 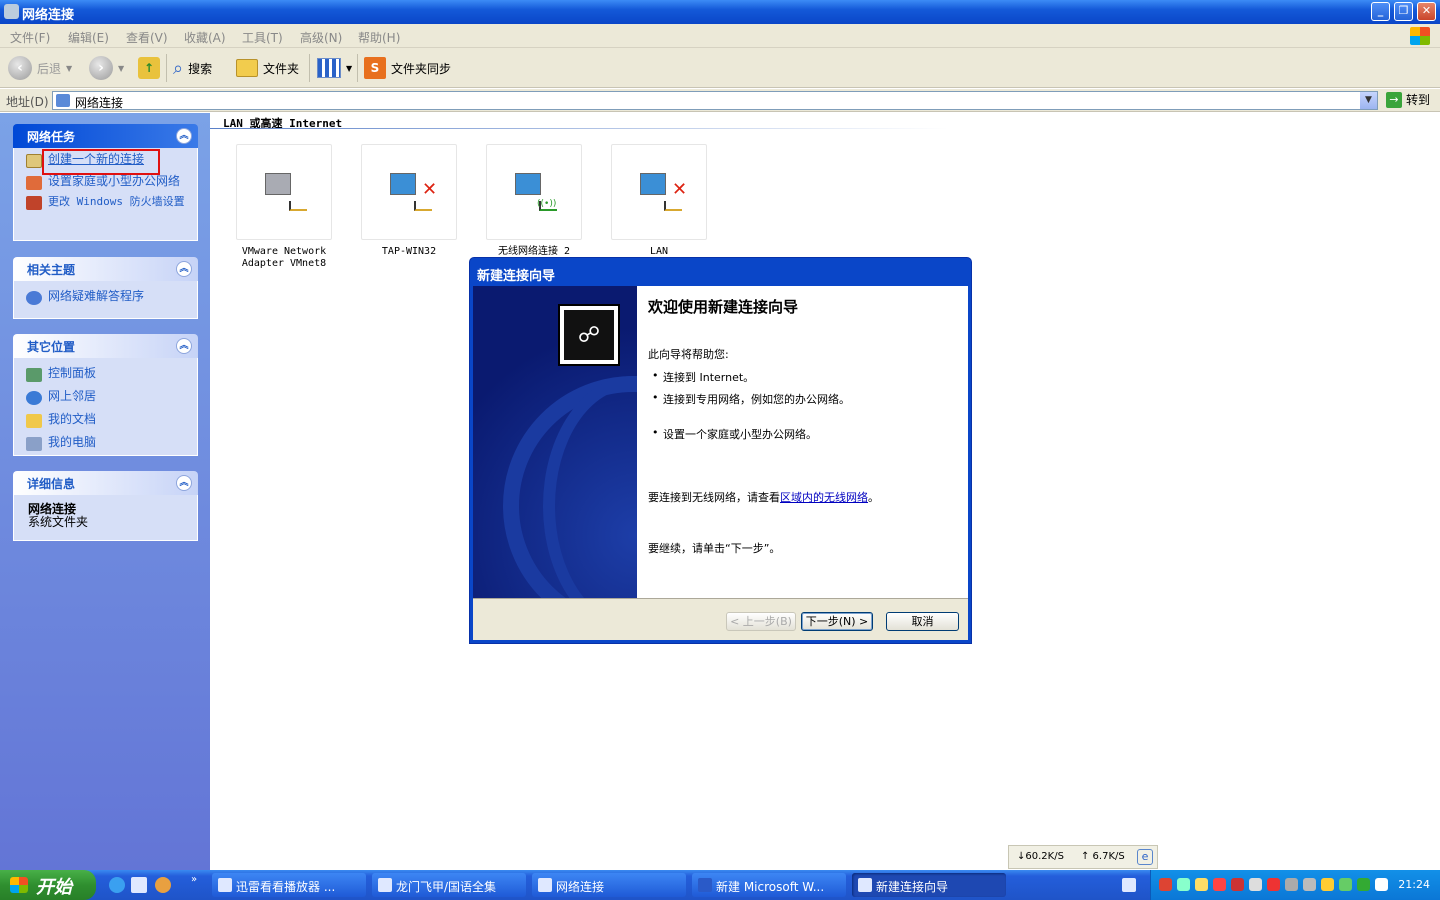 I want to click on forward-button: › ▼, so click(x=106, y=68).